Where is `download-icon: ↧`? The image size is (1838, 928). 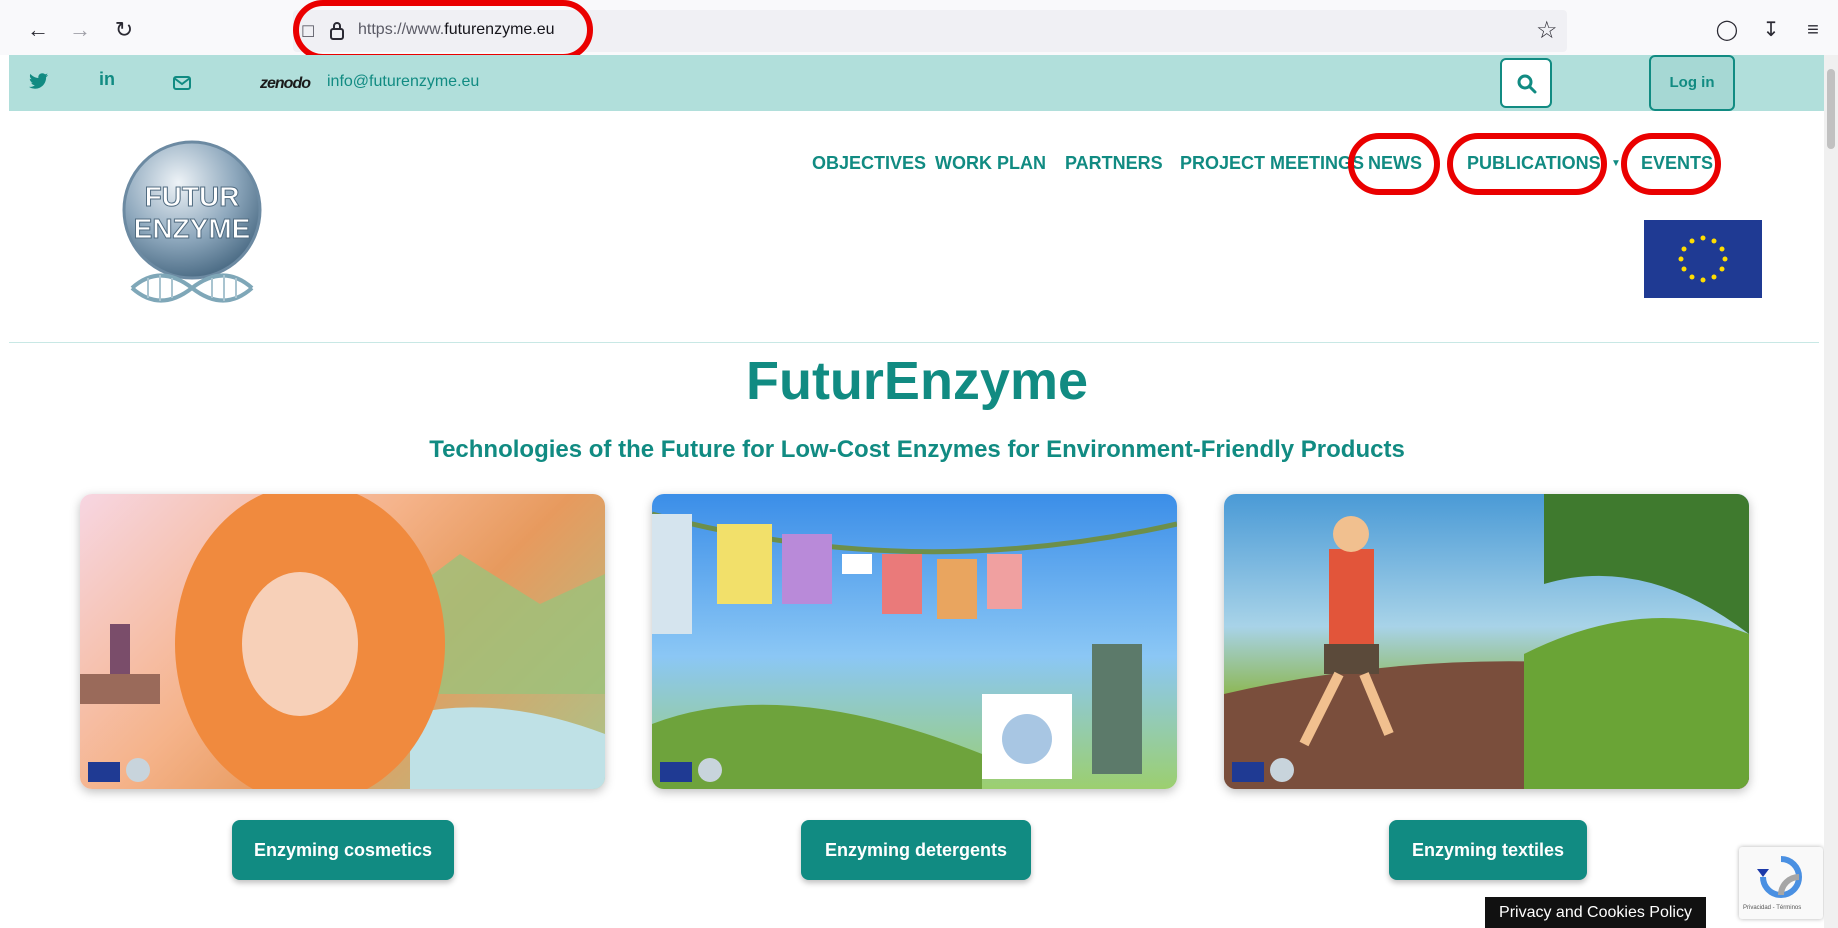 download-icon: ↧ is located at coordinates (1771, 30).